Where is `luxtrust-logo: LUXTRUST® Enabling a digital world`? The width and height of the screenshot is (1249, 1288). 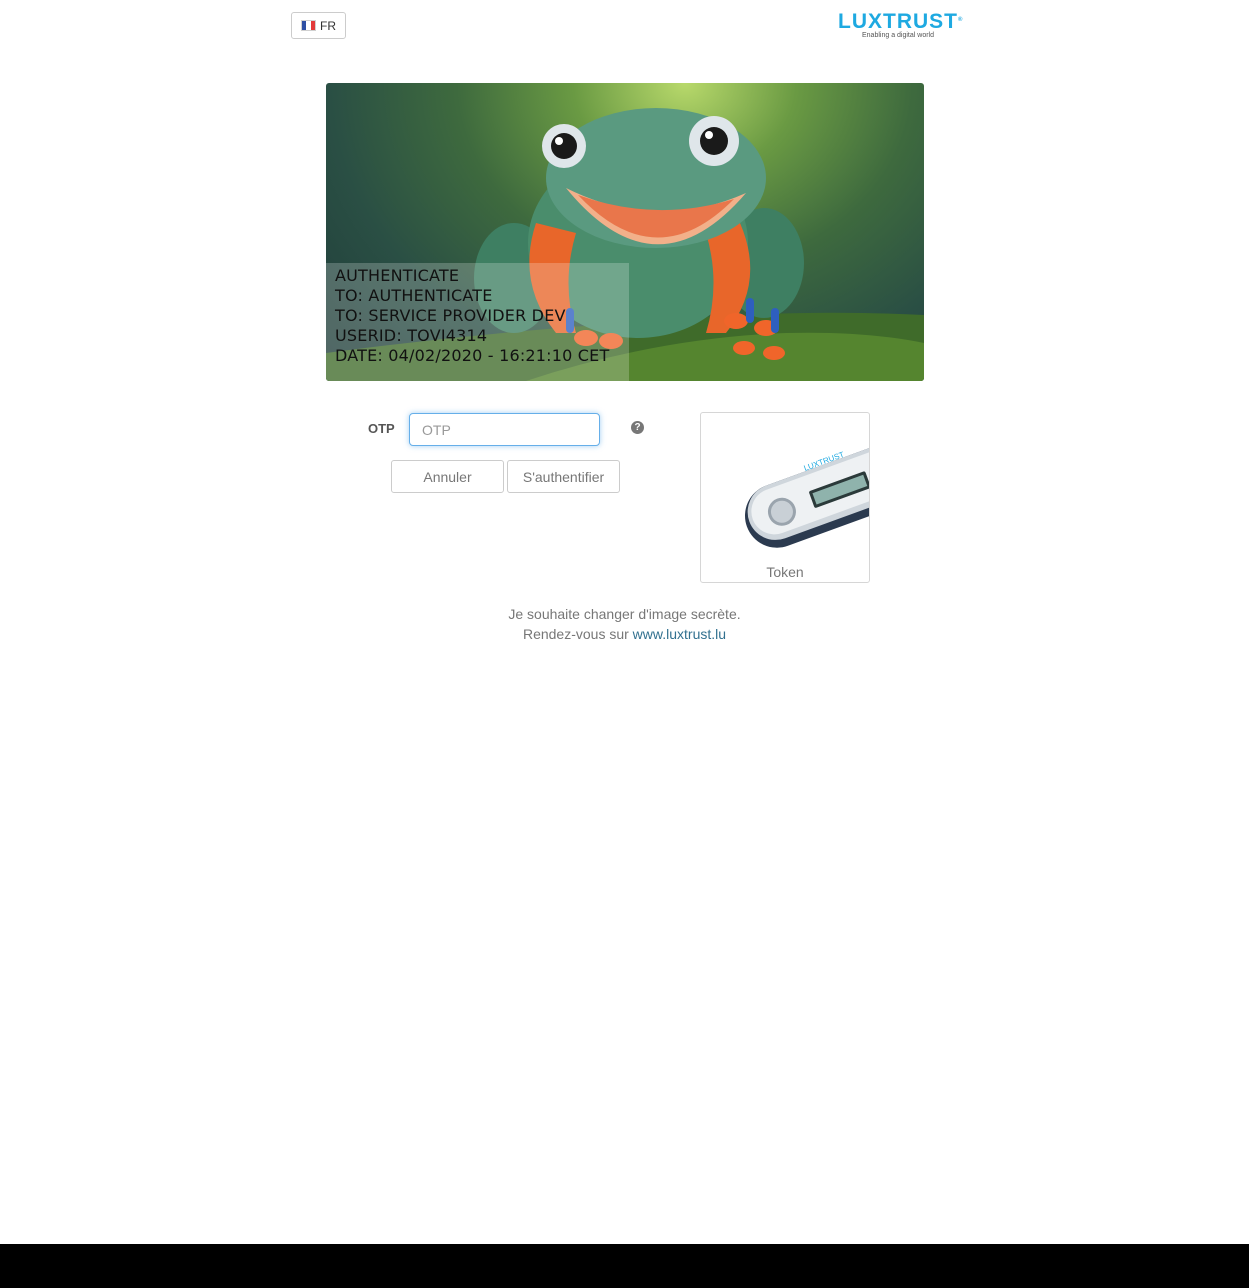 luxtrust-logo: LUXTRUST® Enabling a digital world is located at coordinates (901, 24).